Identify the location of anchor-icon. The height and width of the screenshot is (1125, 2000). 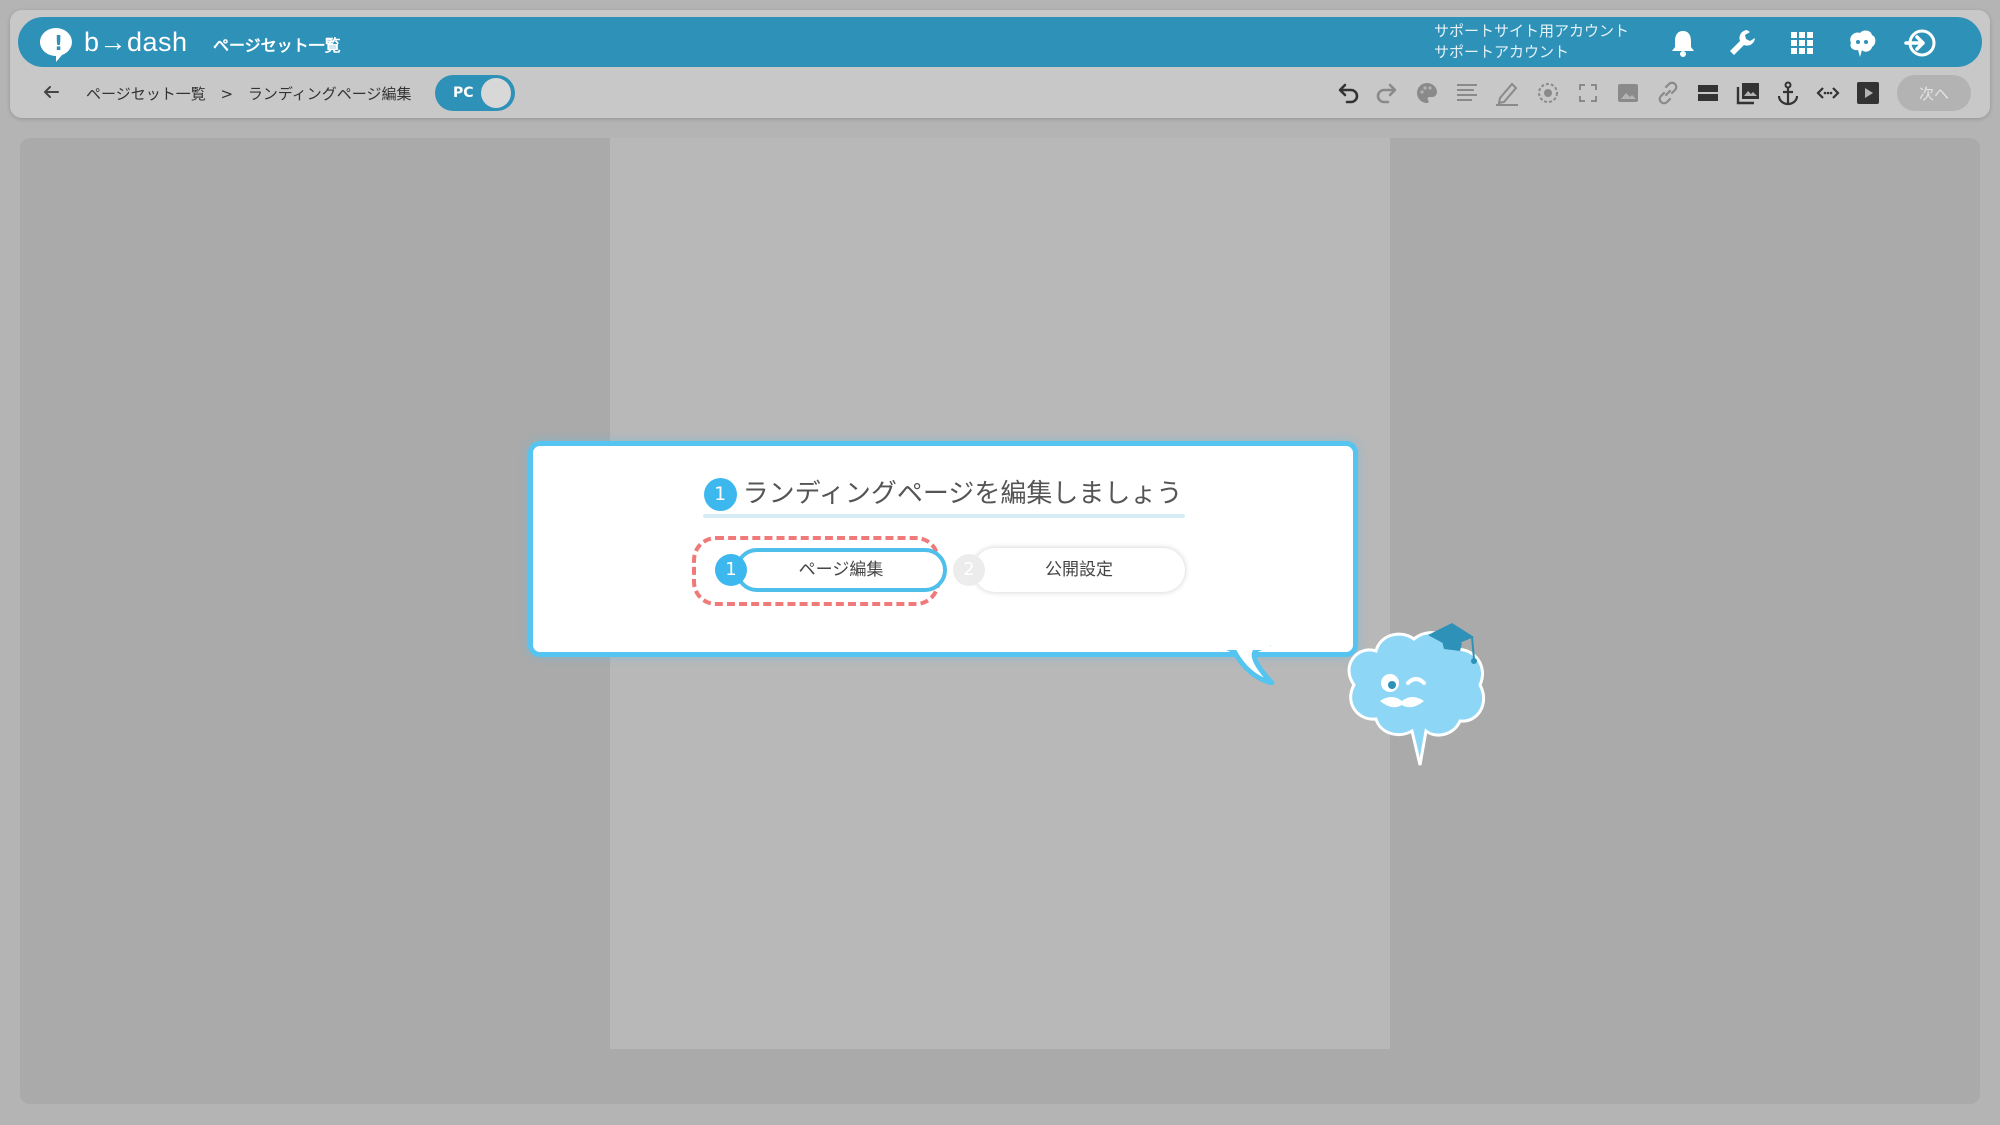
(1788, 93).